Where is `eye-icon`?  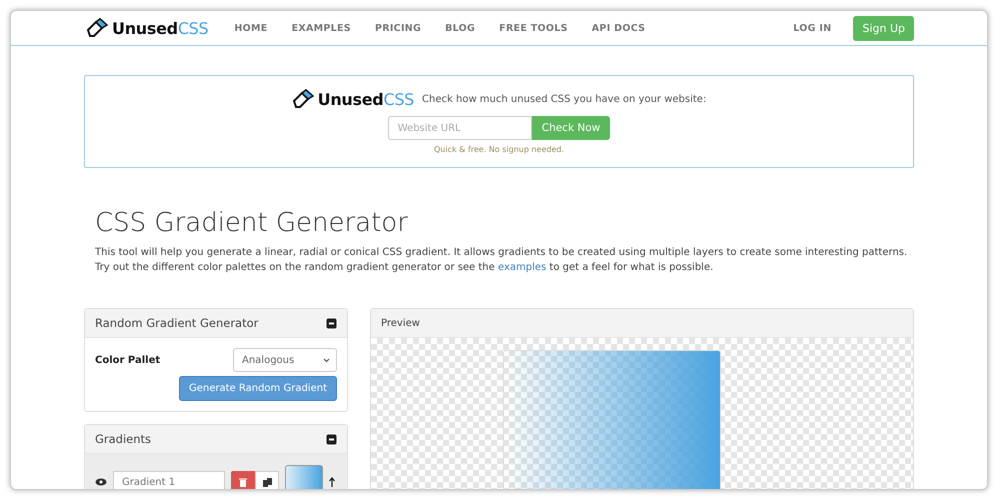 eye-icon is located at coordinates (101, 482).